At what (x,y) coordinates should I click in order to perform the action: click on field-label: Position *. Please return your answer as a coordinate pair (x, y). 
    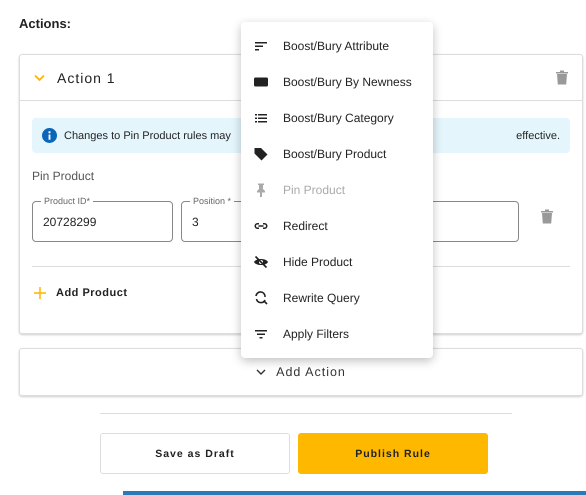
    Looking at the image, I should click on (212, 201).